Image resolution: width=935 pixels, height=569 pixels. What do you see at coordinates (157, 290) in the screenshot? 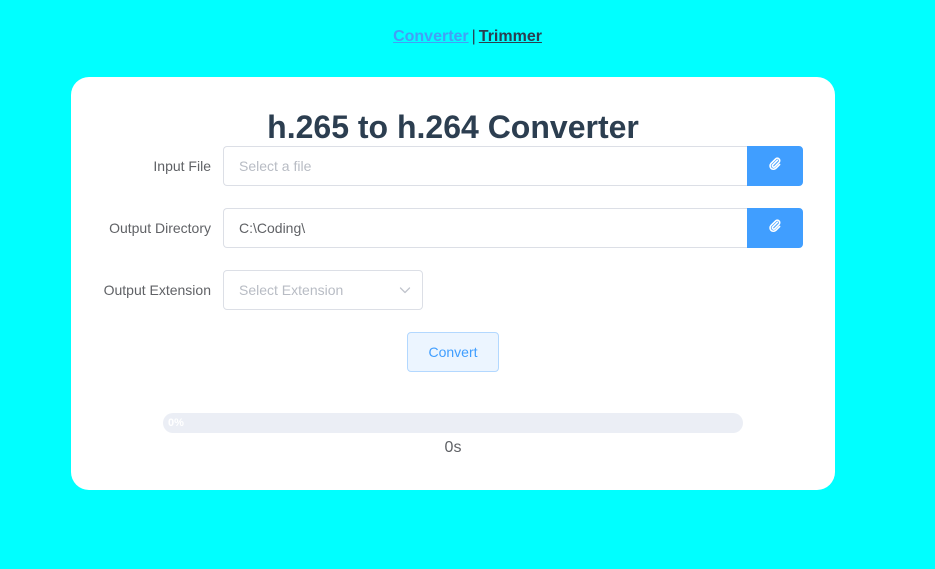
I see `output-extension-label: Output Extension` at bounding box center [157, 290].